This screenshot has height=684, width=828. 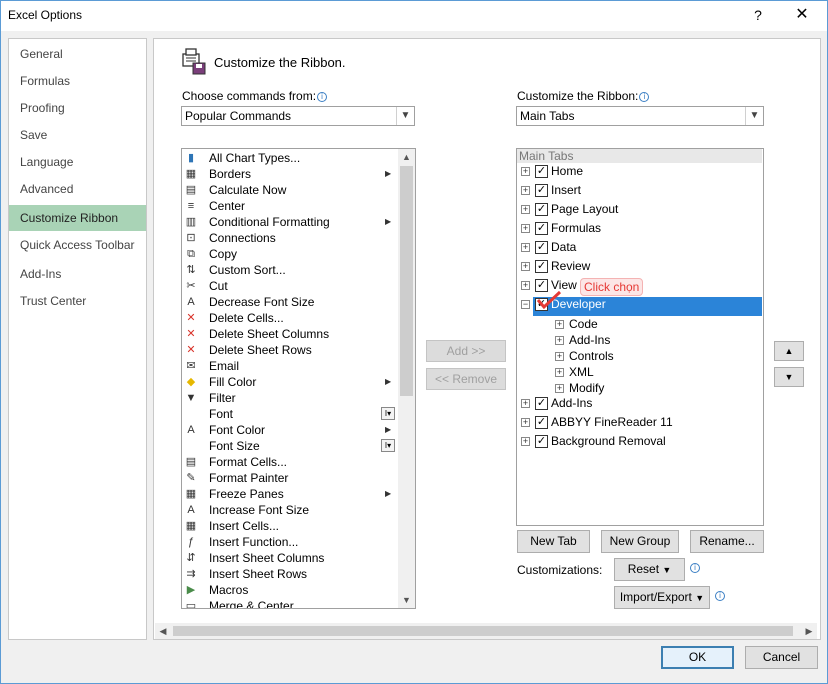 What do you see at coordinates (466, 351) in the screenshot?
I see `add-button: Add >>` at bounding box center [466, 351].